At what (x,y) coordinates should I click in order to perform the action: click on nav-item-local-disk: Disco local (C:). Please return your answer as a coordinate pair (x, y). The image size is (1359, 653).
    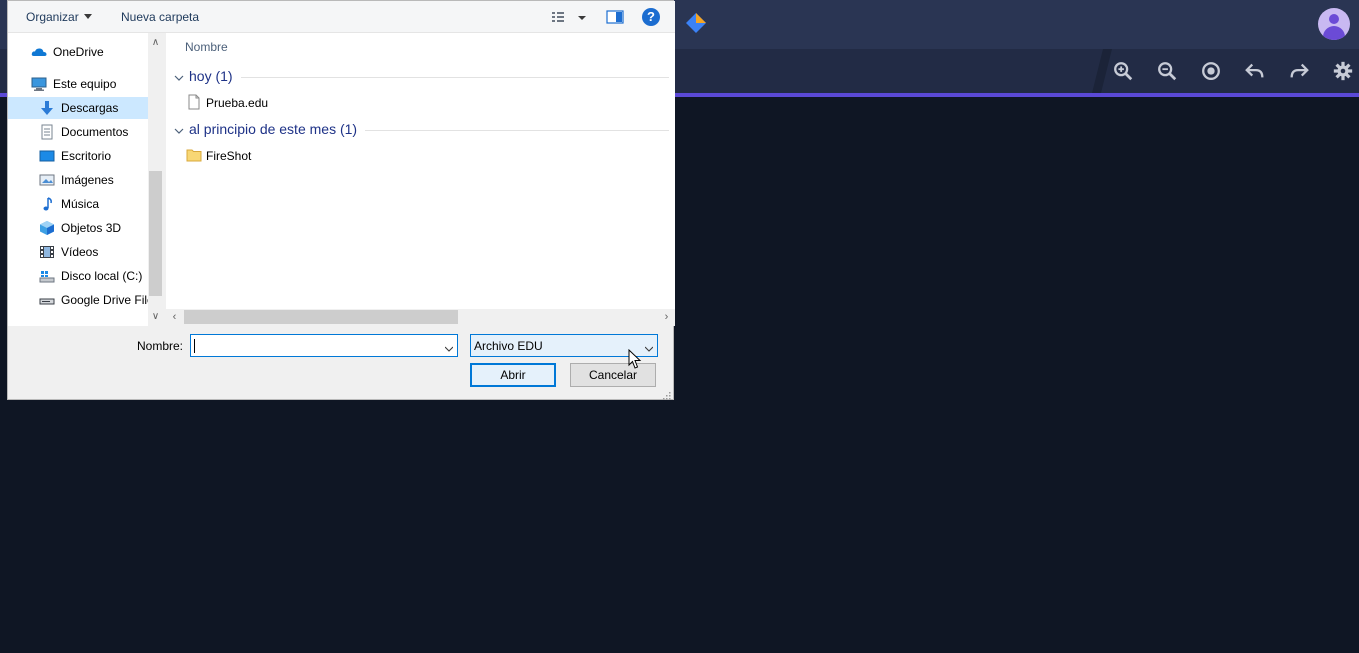
    Looking at the image, I should click on (78, 276).